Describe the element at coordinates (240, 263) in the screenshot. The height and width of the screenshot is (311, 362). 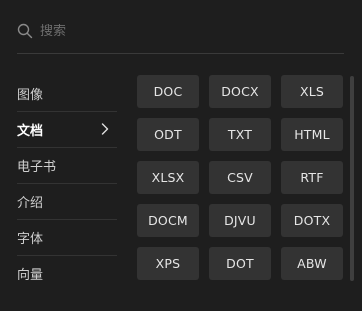
I see `format-button-dot: DOT` at that location.